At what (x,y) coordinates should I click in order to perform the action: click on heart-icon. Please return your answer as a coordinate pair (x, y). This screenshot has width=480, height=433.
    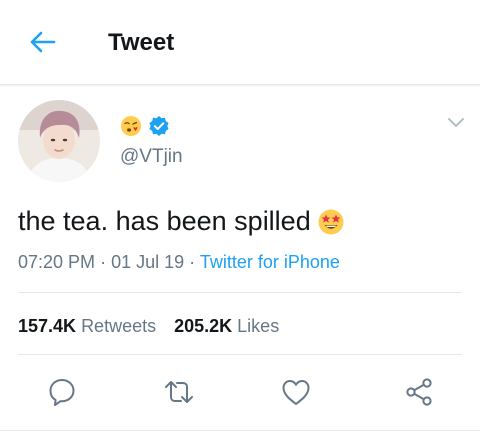
    Looking at the image, I should click on (296, 392).